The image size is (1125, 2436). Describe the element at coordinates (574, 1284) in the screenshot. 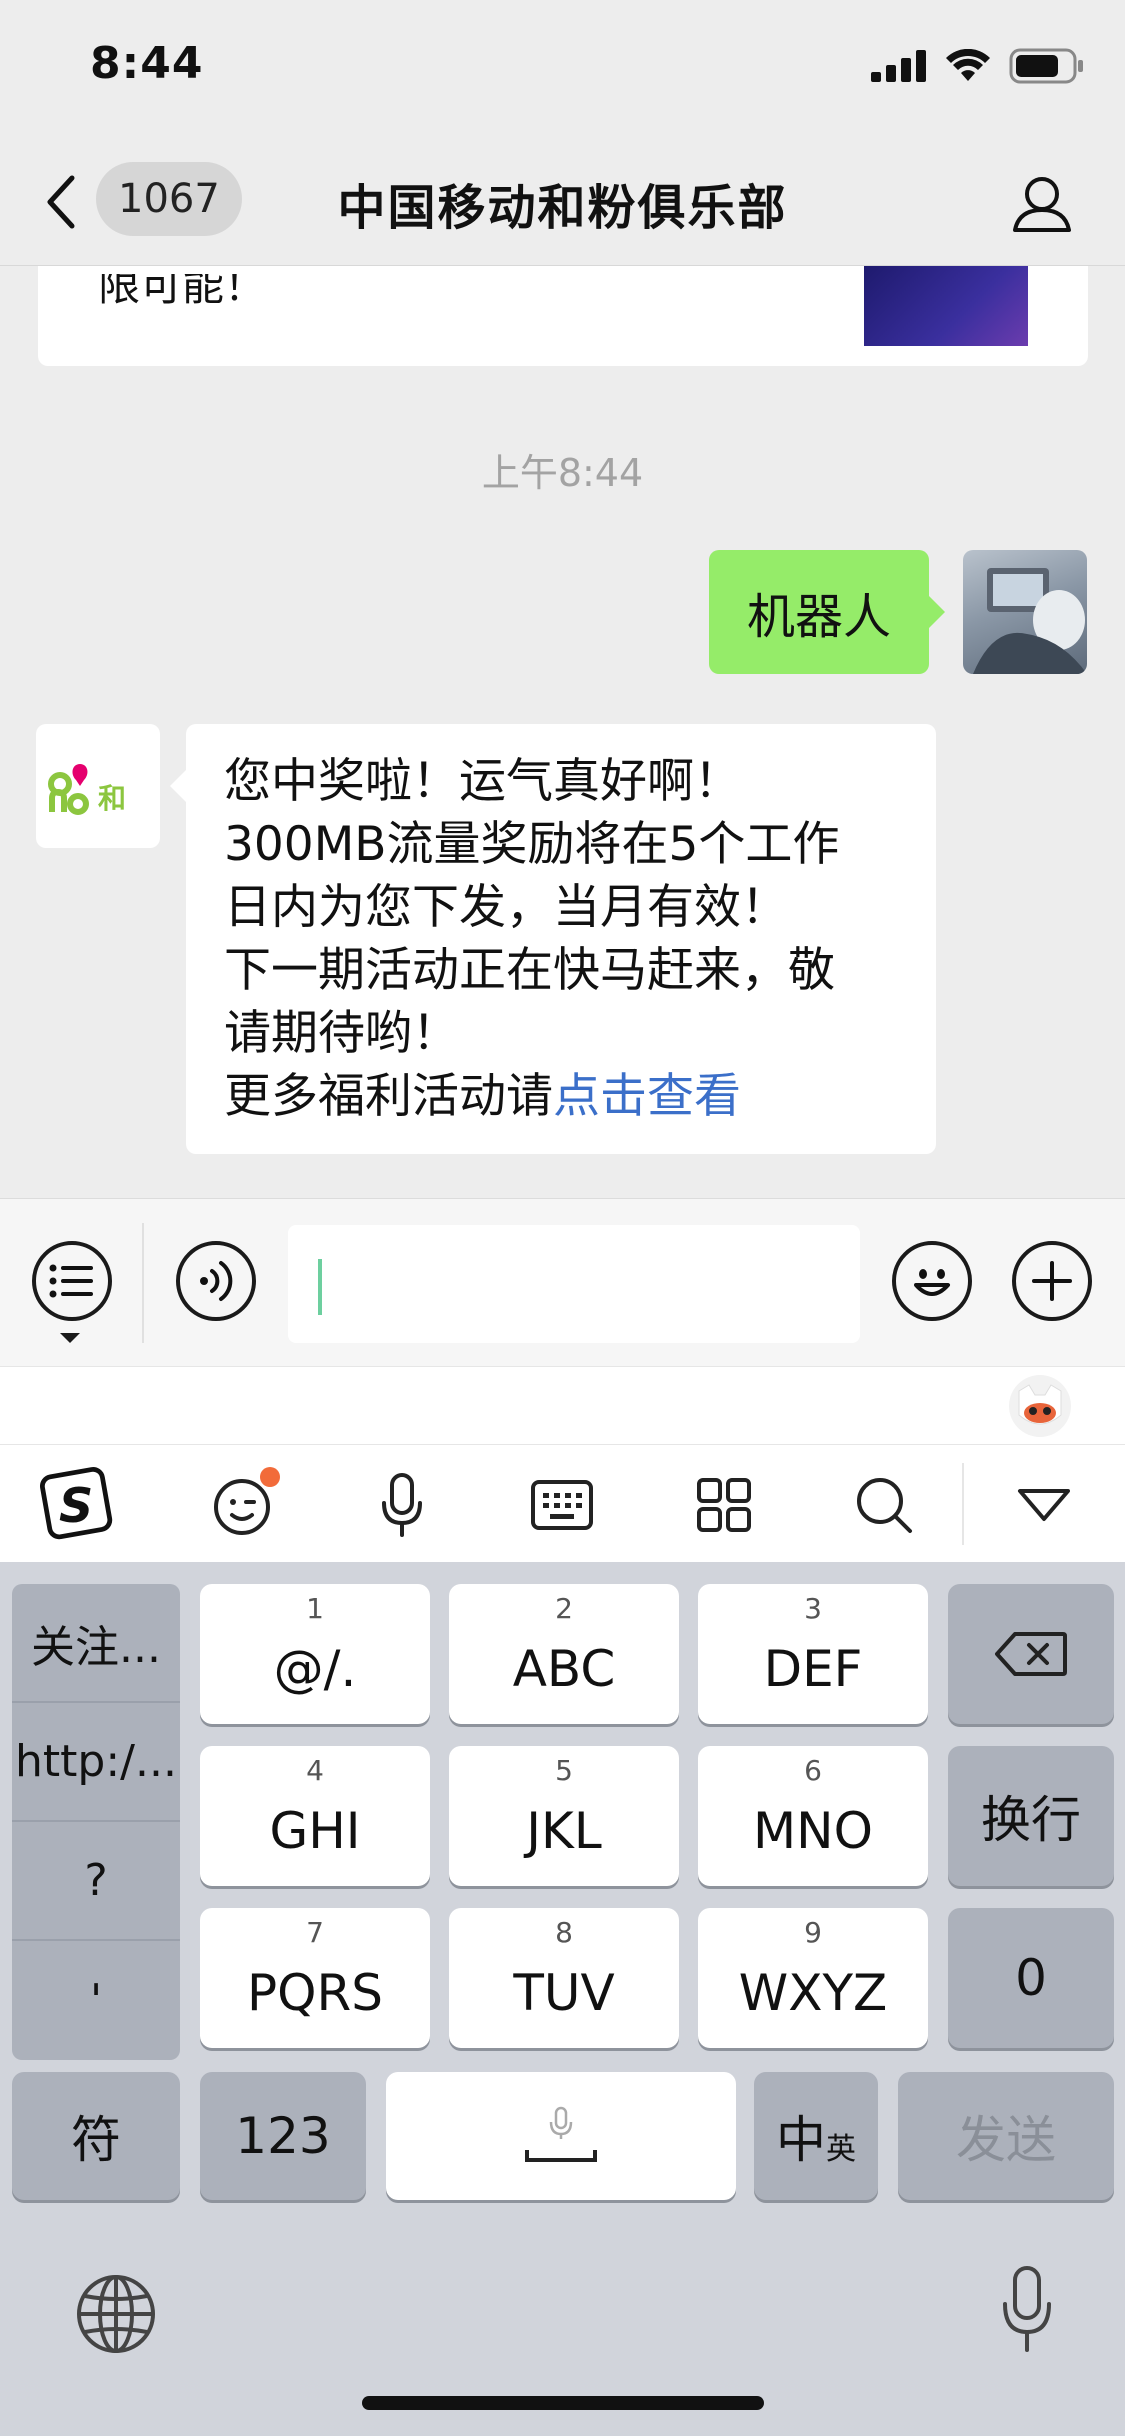

I see `message-input` at that location.